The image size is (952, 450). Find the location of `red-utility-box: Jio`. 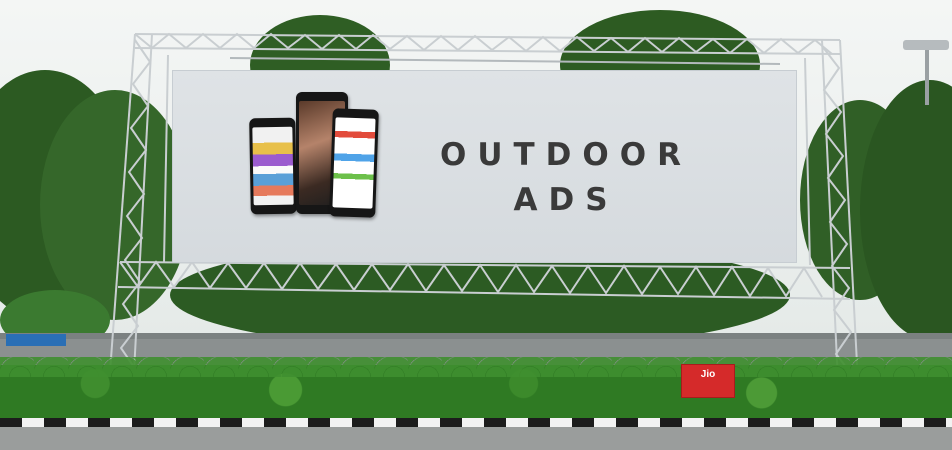

red-utility-box: Jio is located at coordinates (708, 381).